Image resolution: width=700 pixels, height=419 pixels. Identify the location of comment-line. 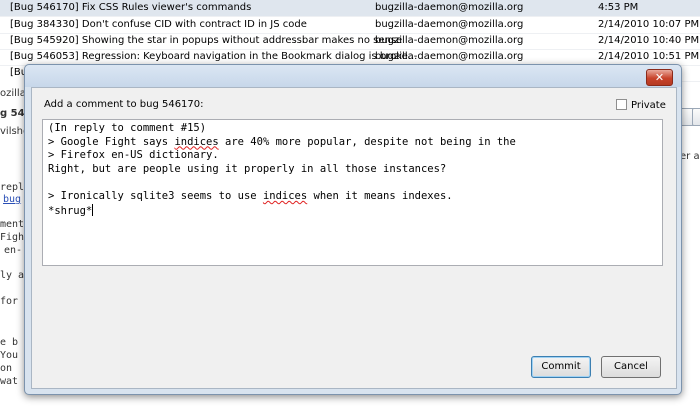
(352, 183).